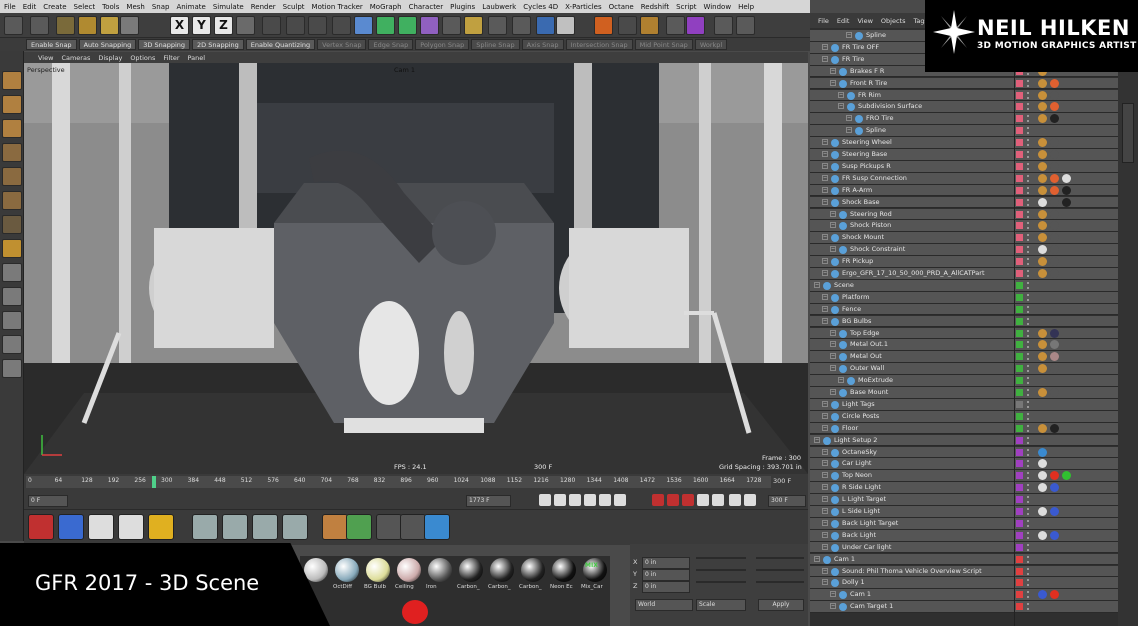 The image size is (1138, 626). Describe the element at coordinates (107, 44) in the screenshot. I see `snap-auto-snapping: Auto Snapping` at that location.